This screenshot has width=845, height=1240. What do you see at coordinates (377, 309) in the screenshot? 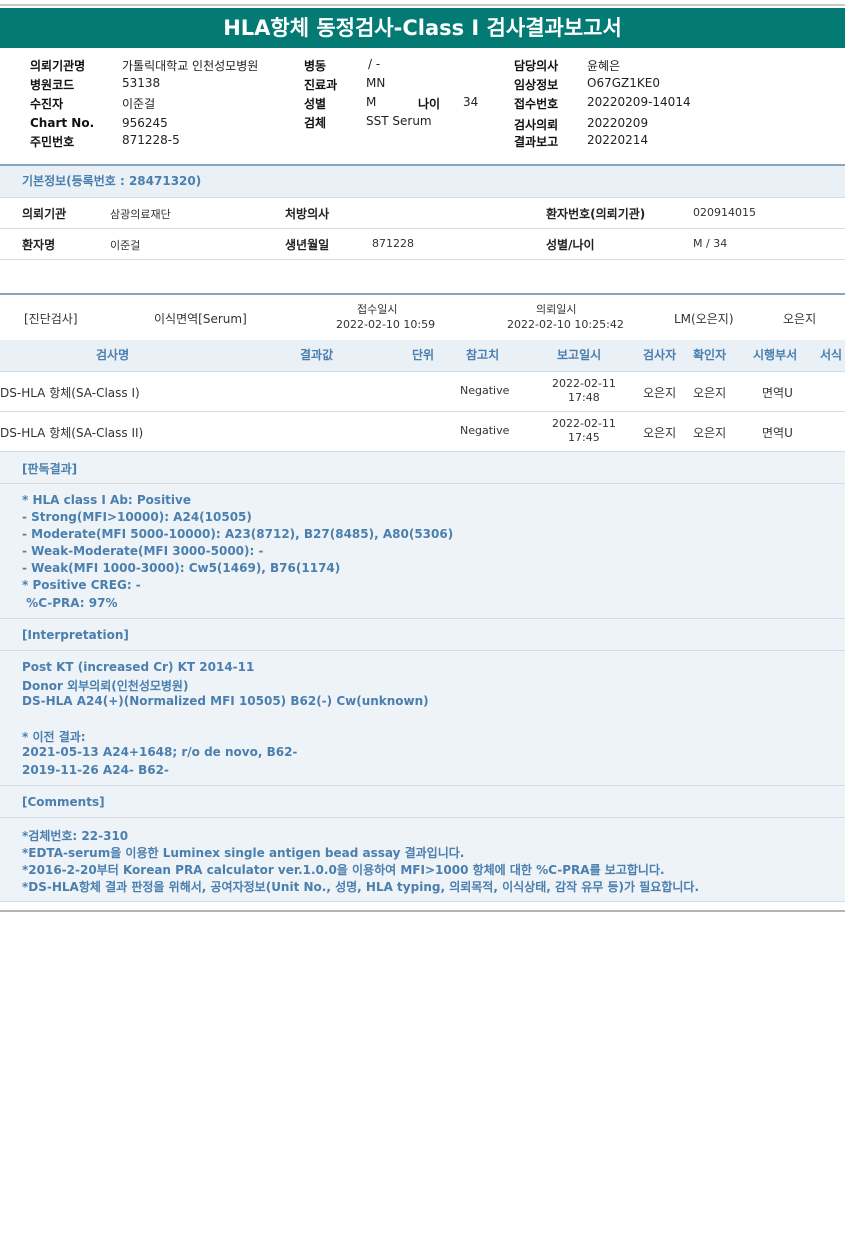
I see `receipt-time-label: 접수일시` at bounding box center [377, 309].